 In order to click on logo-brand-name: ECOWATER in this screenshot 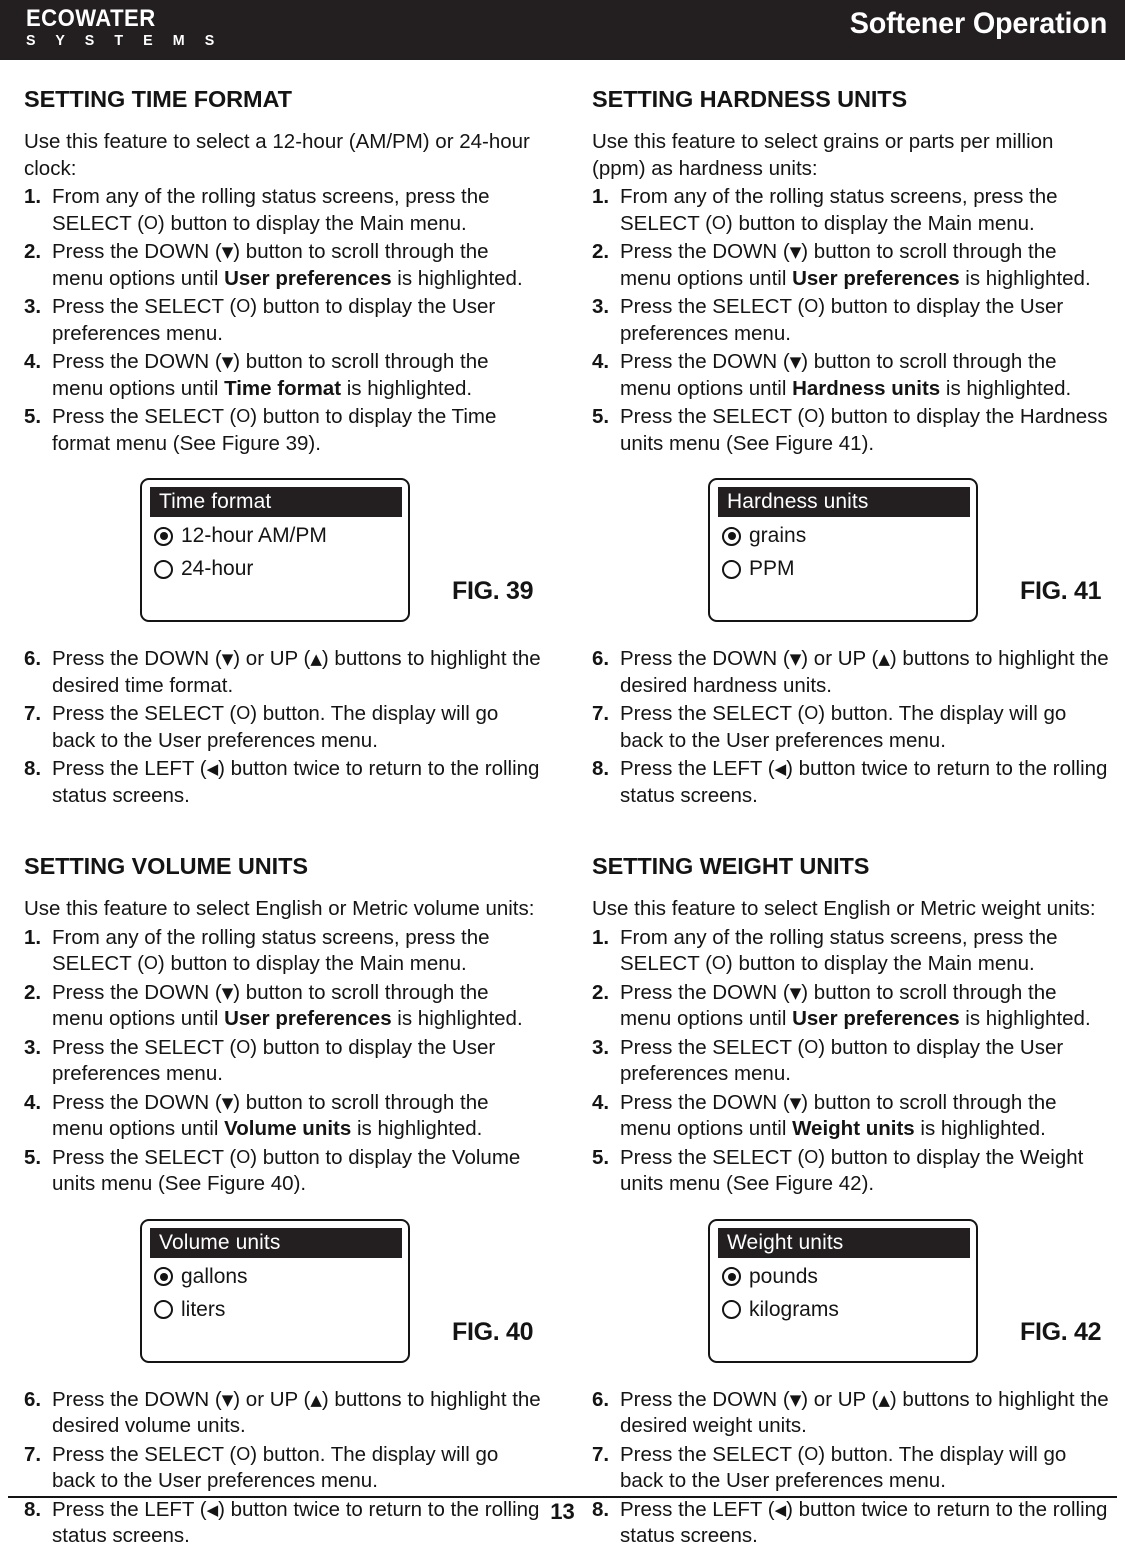, I will do `click(91, 18)`.